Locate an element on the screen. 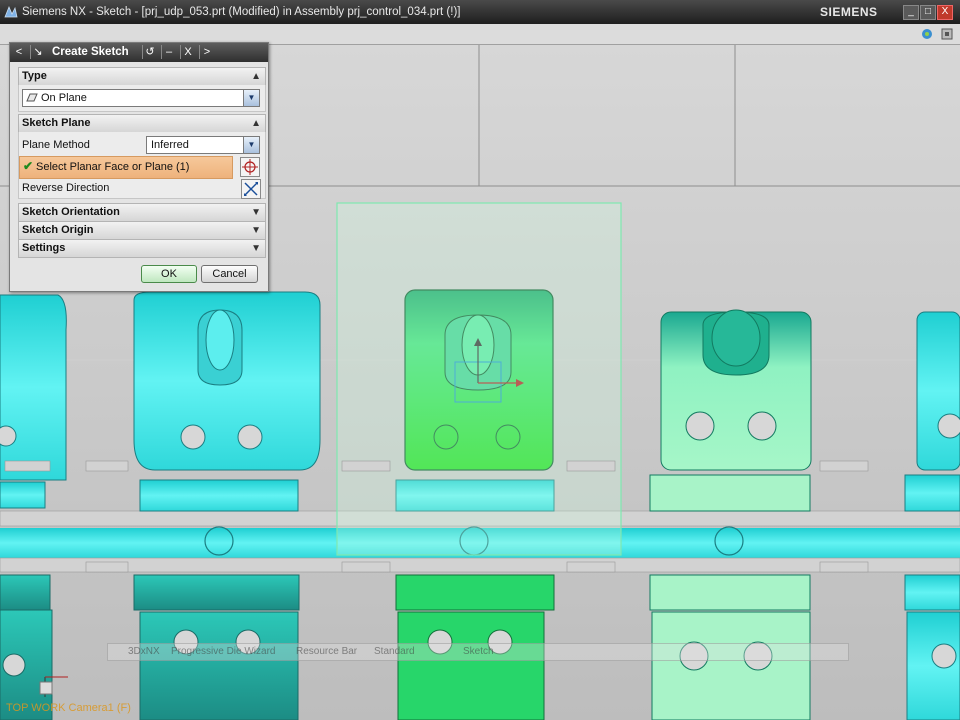  cancel-button: Cancel is located at coordinates (229, 274).